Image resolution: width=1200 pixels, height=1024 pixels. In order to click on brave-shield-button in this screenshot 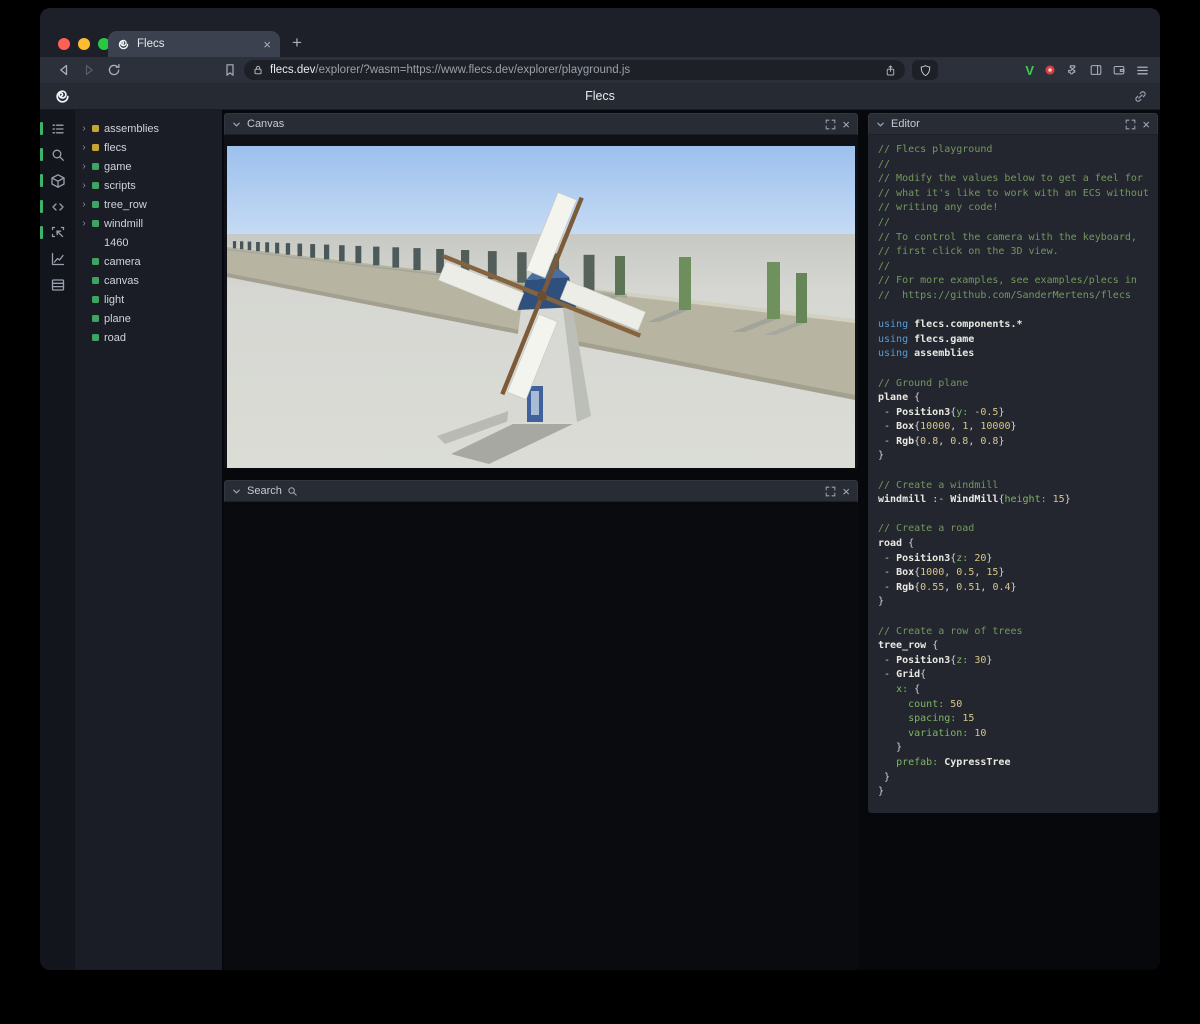, I will do `click(925, 70)`.